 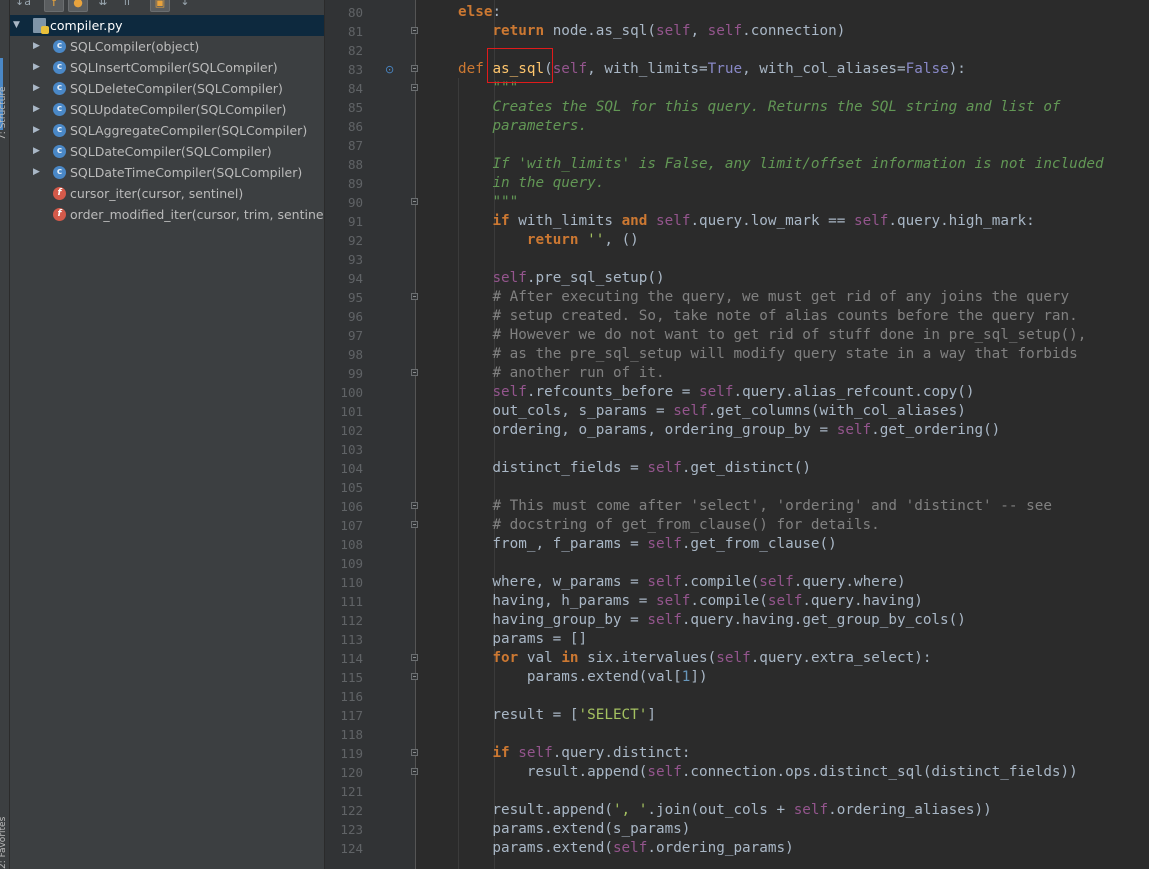 What do you see at coordinates (355, 221) in the screenshot?
I see `line-number: 91` at bounding box center [355, 221].